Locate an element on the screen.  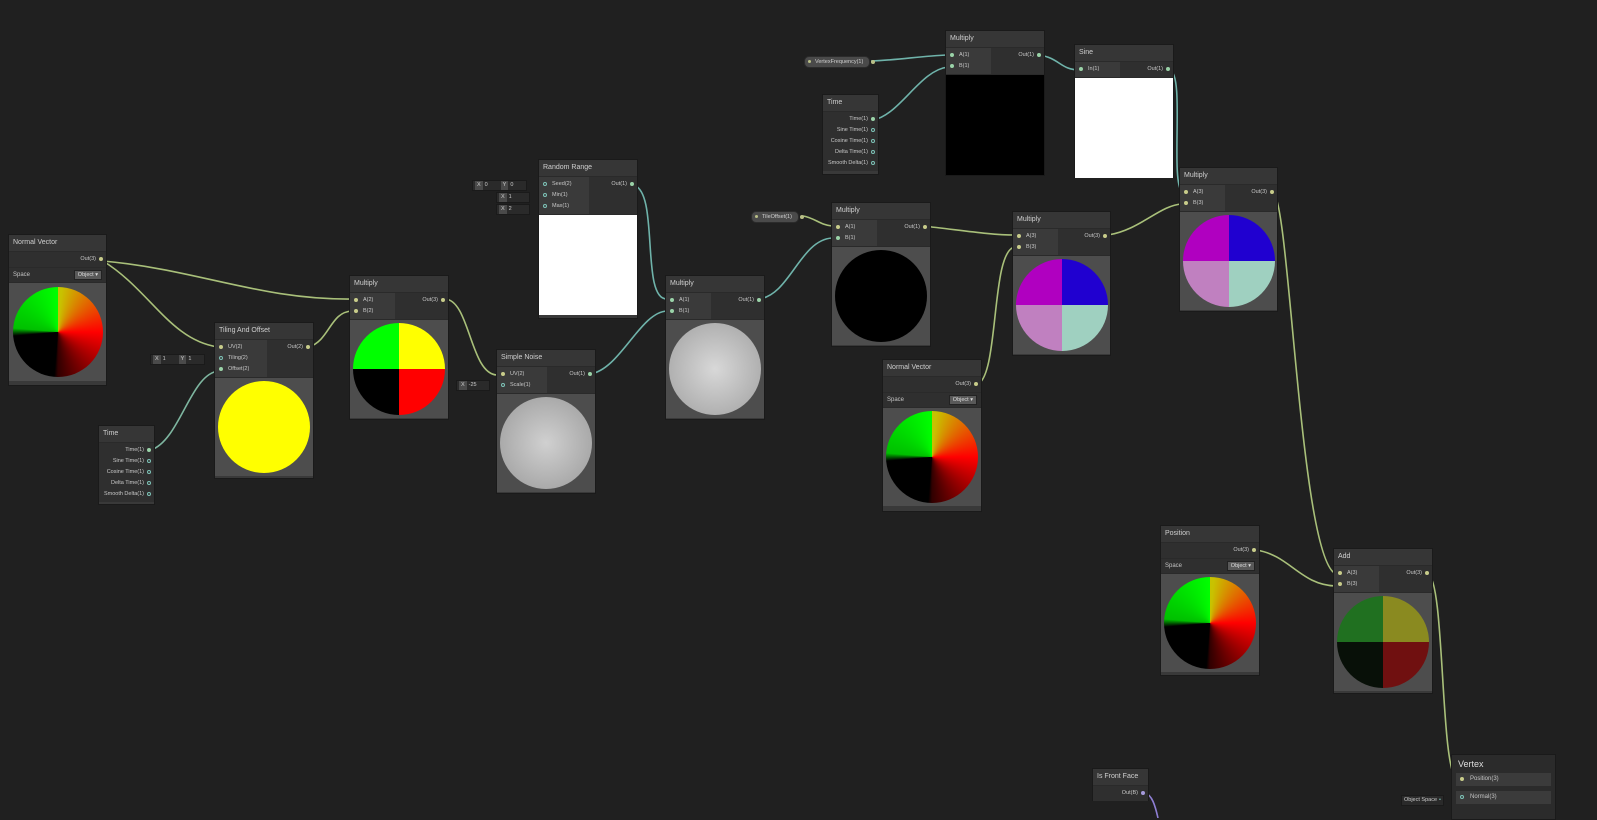
in-port-tiling: Tiling(2) is located at coordinates (241, 358).